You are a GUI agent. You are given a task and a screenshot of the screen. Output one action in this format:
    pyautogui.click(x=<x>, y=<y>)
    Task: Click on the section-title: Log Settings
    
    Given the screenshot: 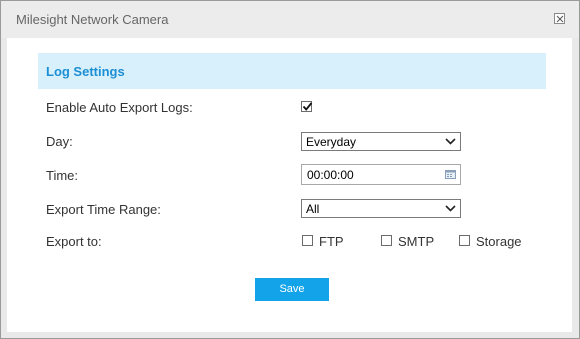 What is the action you would take?
    pyautogui.click(x=85, y=71)
    